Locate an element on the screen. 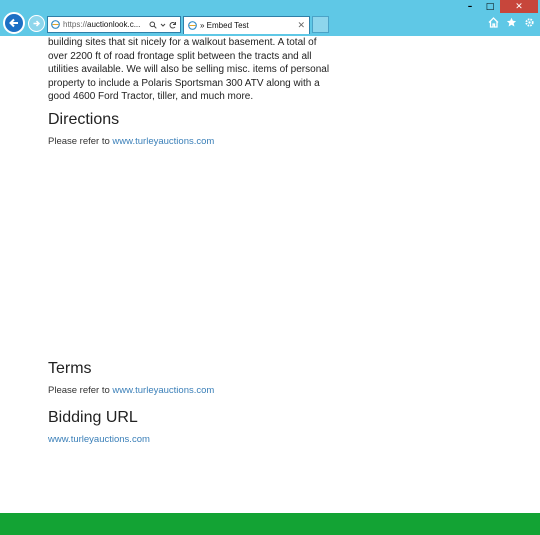 This screenshot has width=540, height=535. refresh-icon is located at coordinates (173, 25).